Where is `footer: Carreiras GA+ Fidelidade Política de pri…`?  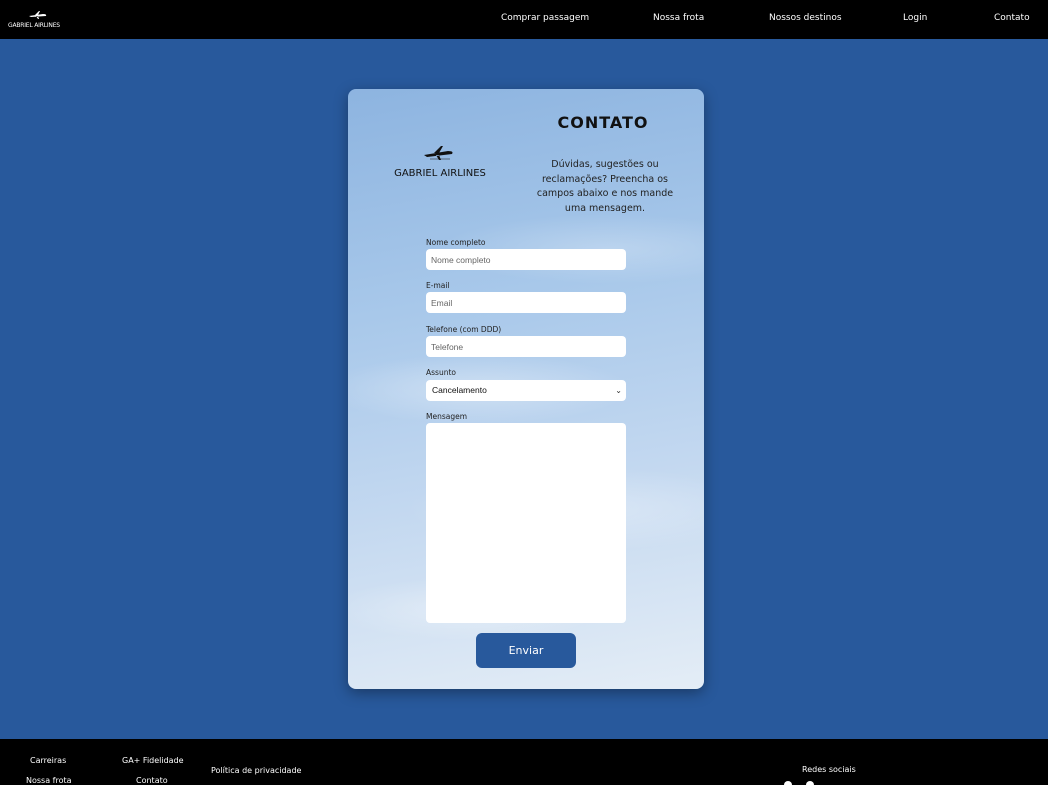
footer: Carreiras GA+ Fidelidade Política de pri… is located at coordinates (524, 762).